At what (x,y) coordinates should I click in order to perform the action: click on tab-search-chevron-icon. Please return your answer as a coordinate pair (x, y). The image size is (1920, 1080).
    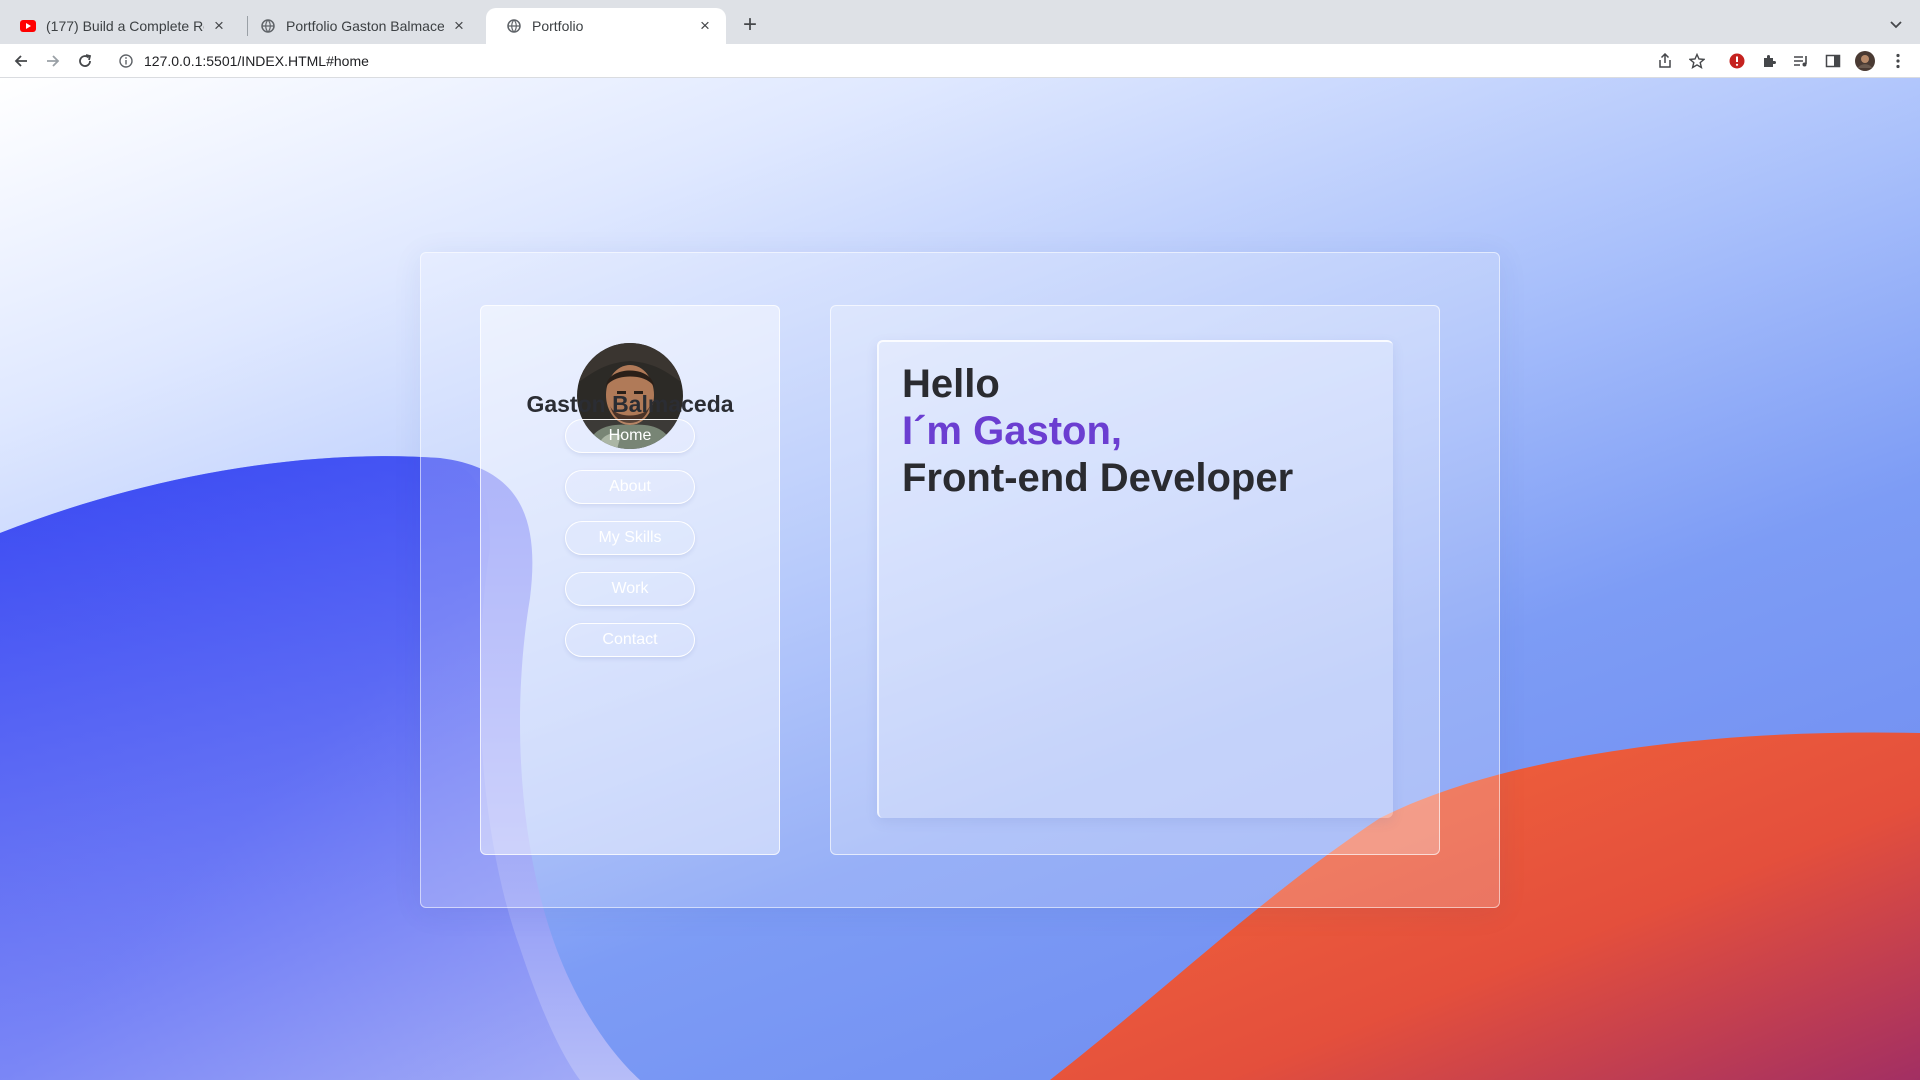
    Looking at the image, I should click on (1896, 24).